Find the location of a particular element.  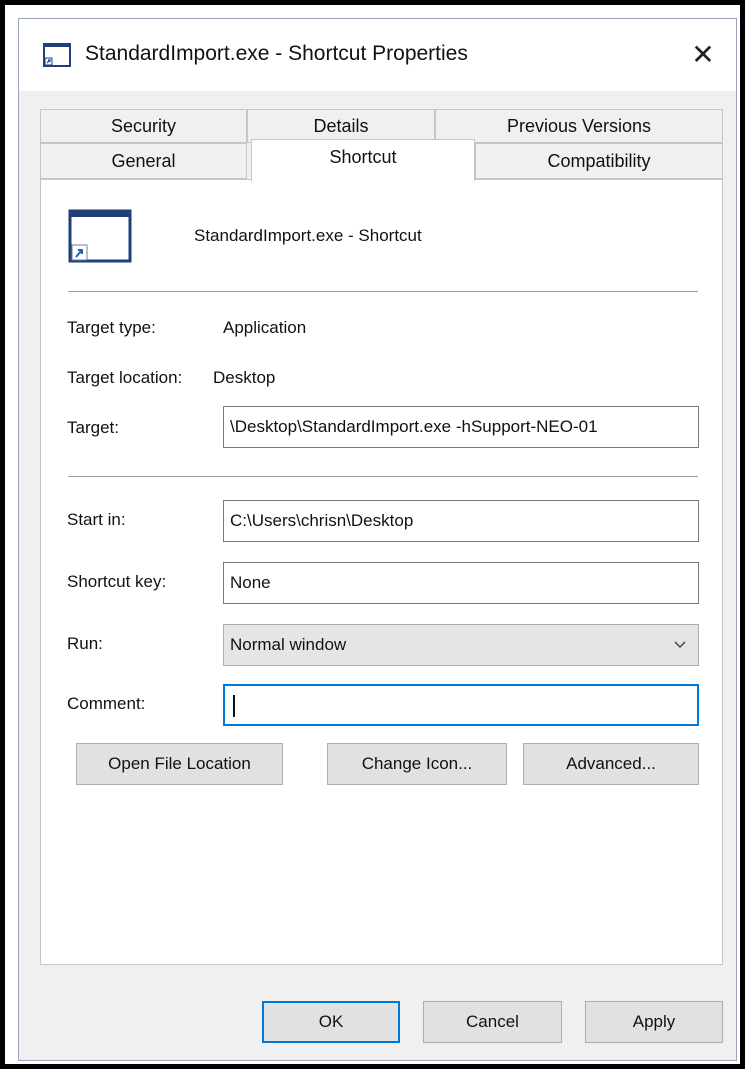

application-shortcut-icon is located at coordinates (100, 236).